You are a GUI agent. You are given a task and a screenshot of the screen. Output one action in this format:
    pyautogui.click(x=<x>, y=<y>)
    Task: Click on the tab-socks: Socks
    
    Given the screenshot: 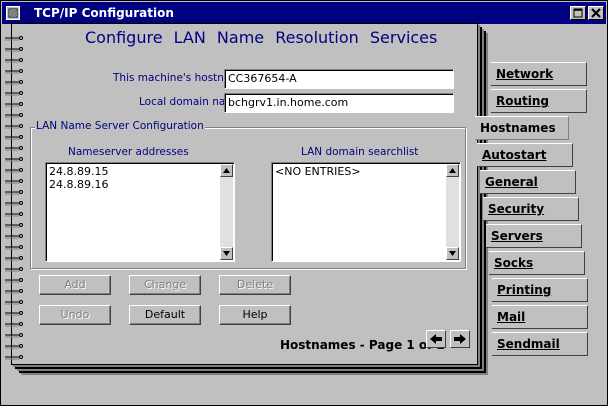 What is the action you would take?
    pyautogui.click(x=537, y=263)
    